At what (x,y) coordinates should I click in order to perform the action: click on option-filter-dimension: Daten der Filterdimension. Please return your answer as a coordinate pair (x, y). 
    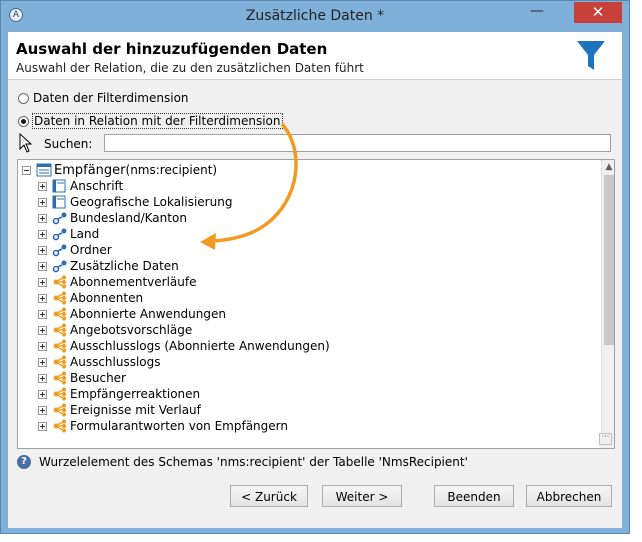
    Looking at the image, I should click on (103, 98).